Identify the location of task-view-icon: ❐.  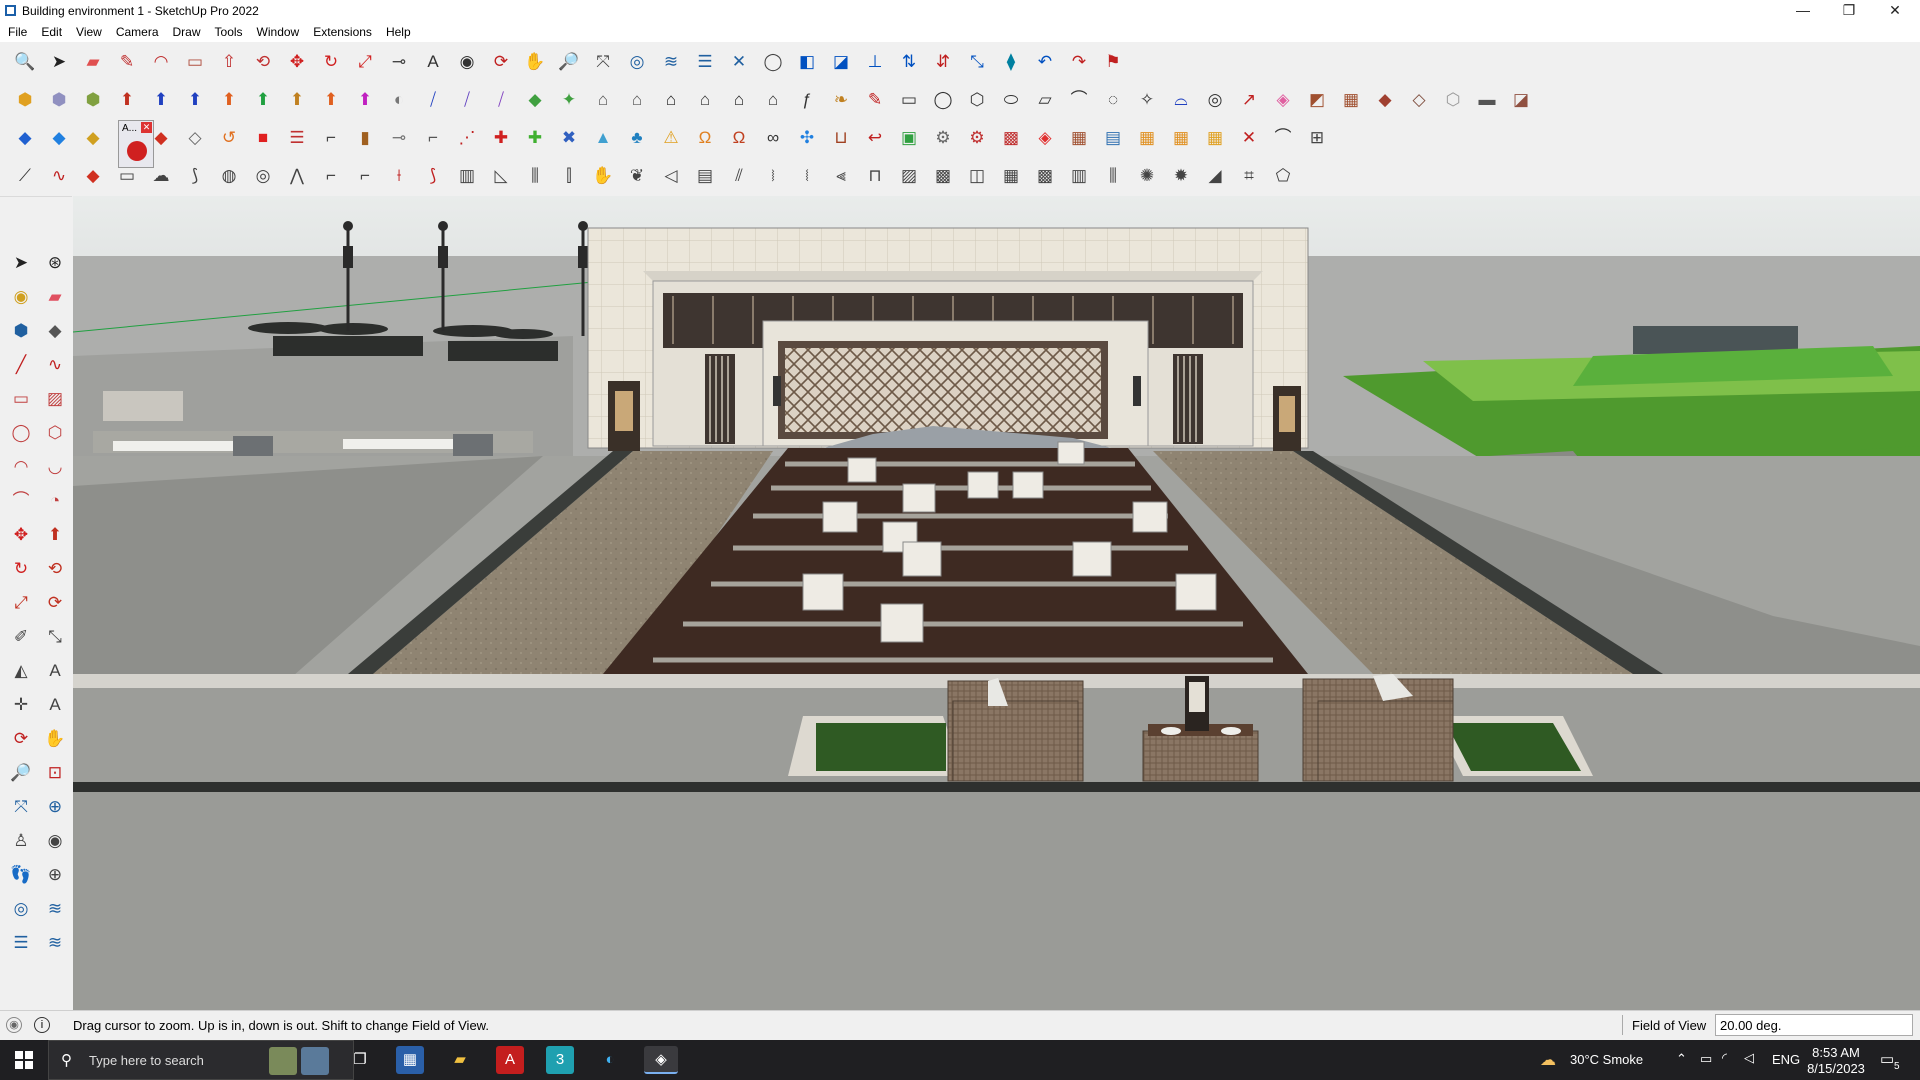
(360, 1060).